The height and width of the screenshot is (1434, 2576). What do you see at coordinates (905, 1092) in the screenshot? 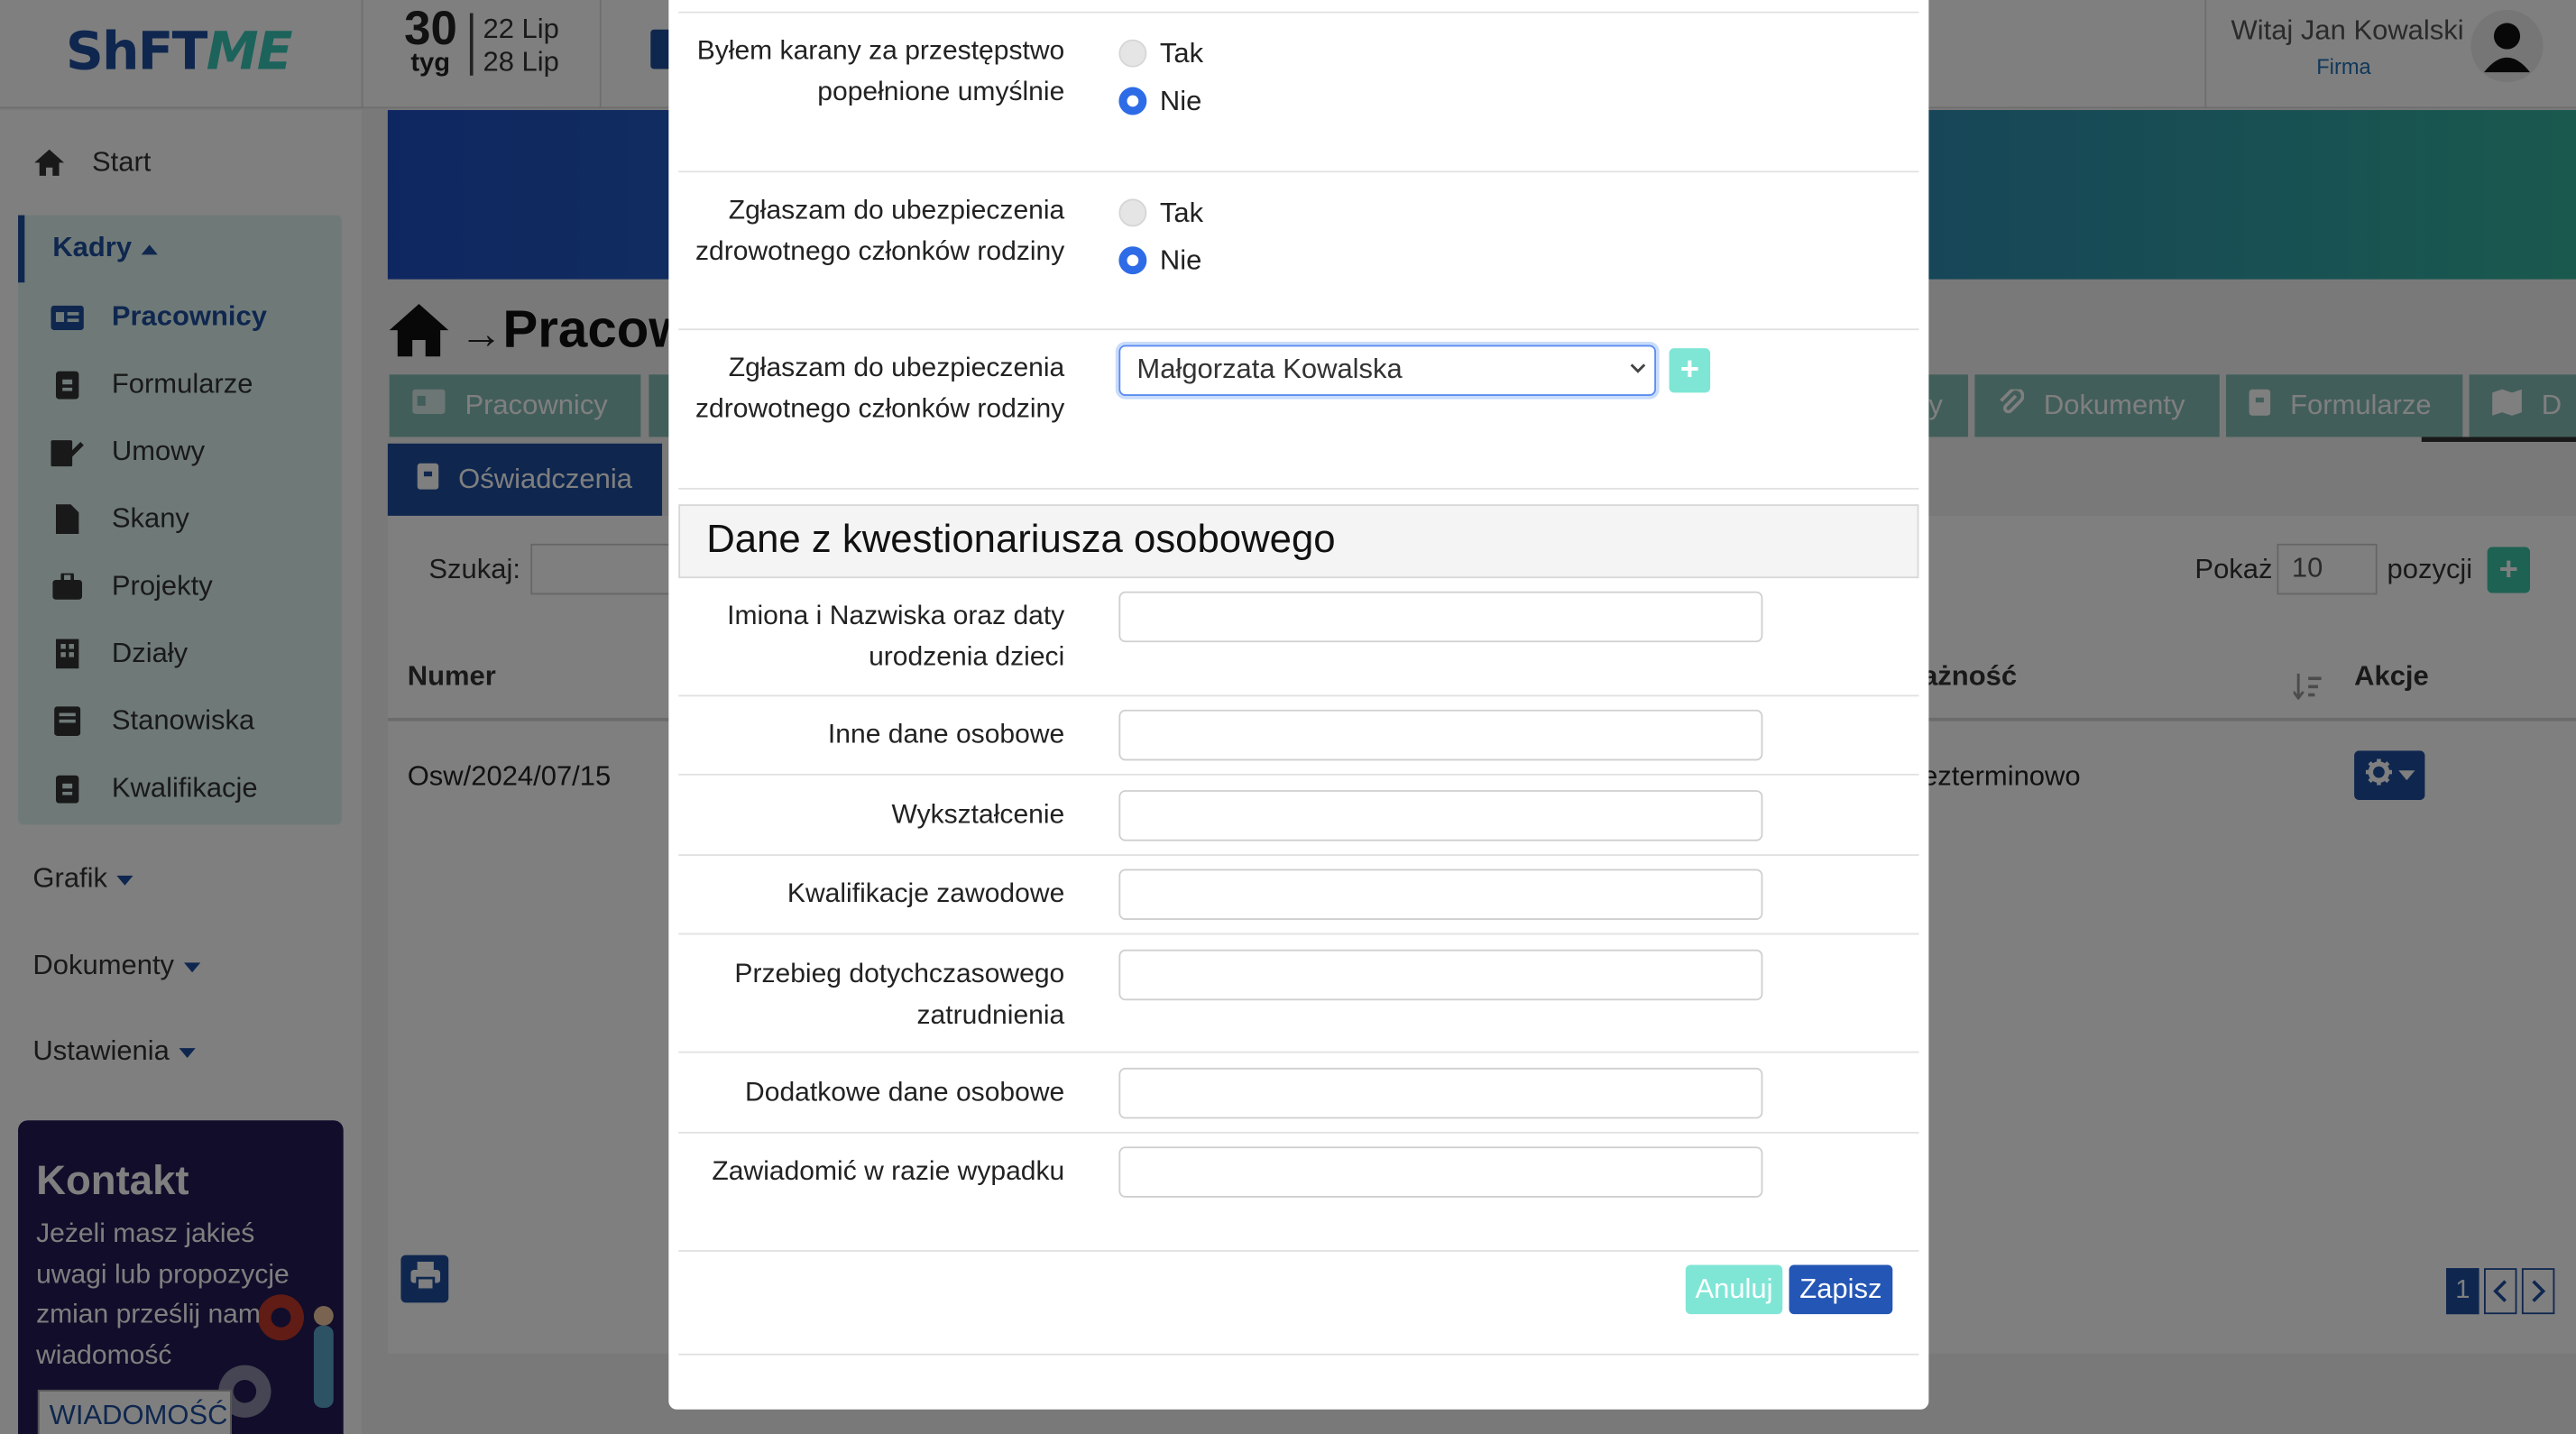
I see `field-label-additional-data: Dodatkowe dane osobowe` at bounding box center [905, 1092].